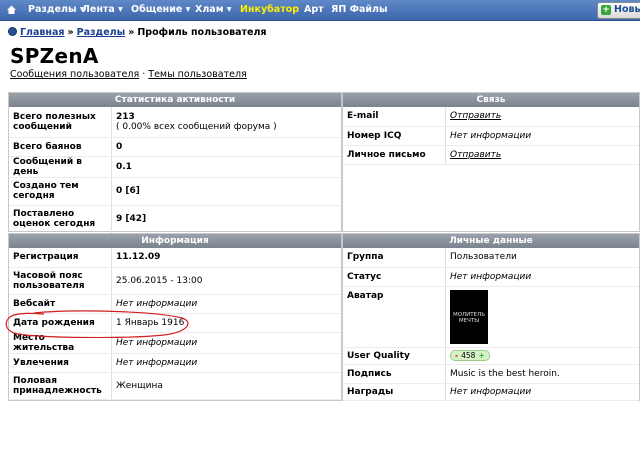  What do you see at coordinates (60, 147) in the screenshot?
I see `stats-label: Всего баянов` at bounding box center [60, 147].